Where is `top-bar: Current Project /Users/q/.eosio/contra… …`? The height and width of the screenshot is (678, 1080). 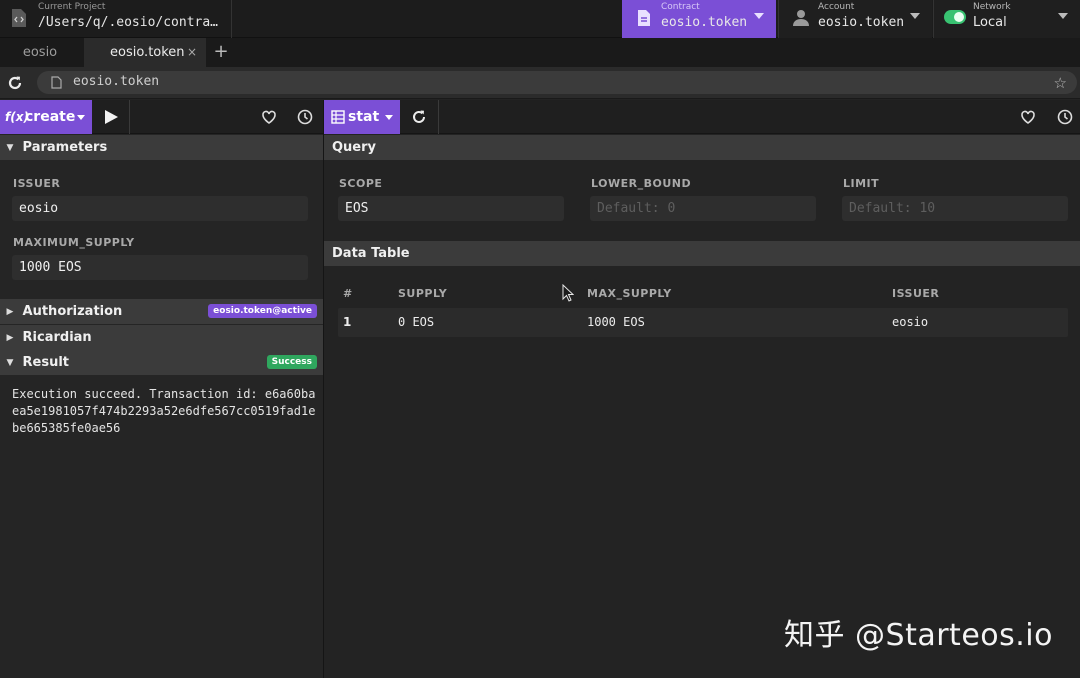 top-bar: Current Project /Users/q/.eosio/contra… … is located at coordinates (540, 19).